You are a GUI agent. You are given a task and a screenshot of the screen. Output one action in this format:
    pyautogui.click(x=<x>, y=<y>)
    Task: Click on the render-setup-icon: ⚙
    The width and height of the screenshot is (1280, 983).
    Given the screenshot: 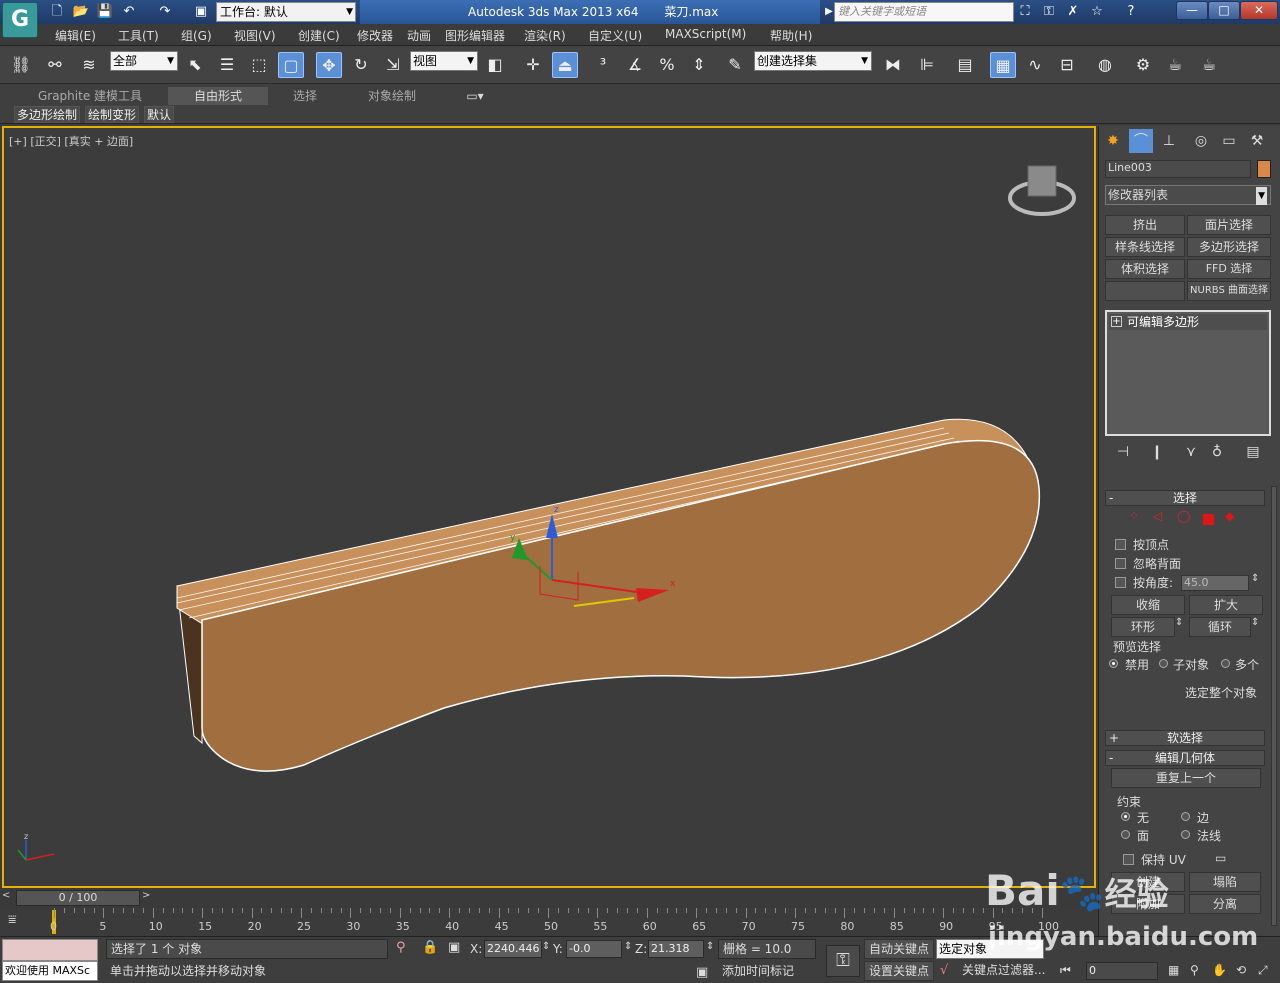 What is the action you would take?
    pyautogui.click(x=1143, y=65)
    